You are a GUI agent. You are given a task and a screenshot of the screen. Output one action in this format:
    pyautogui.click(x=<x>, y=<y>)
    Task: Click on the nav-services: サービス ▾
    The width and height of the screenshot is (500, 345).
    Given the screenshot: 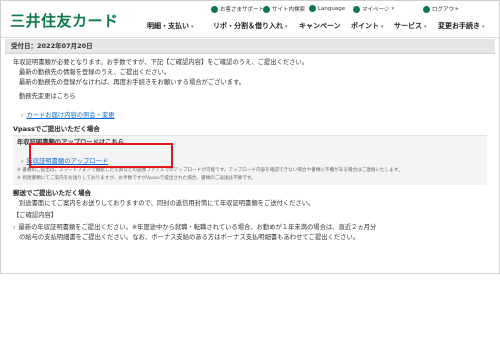 What is the action you would take?
    pyautogui.click(x=410, y=26)
    